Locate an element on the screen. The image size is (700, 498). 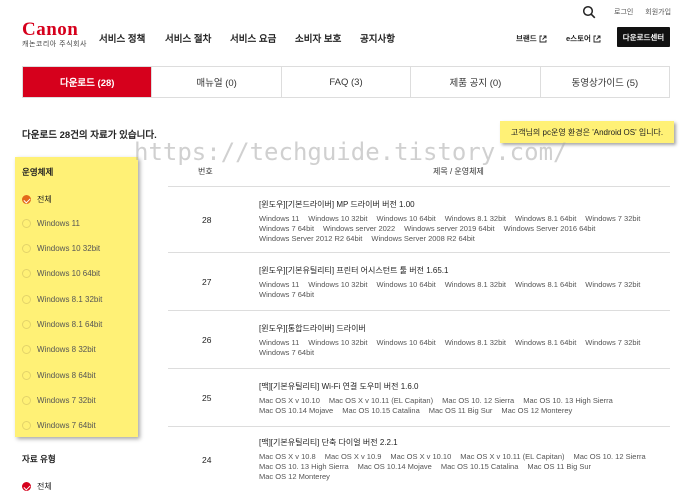
type-filter-title: 자료 유형 is located at coordinates (39, 459).